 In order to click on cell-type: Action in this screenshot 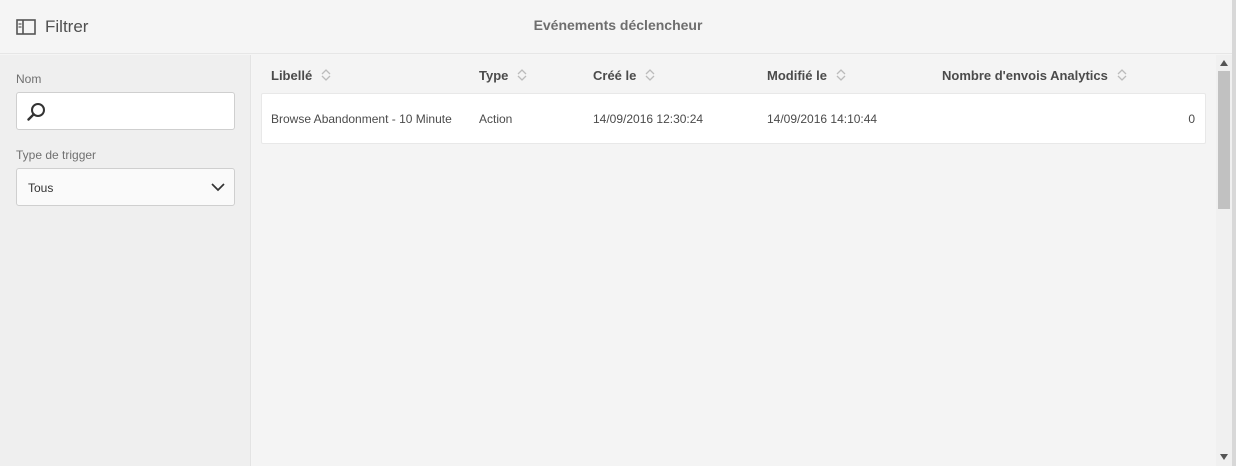, I will do `click(496, 119)`.